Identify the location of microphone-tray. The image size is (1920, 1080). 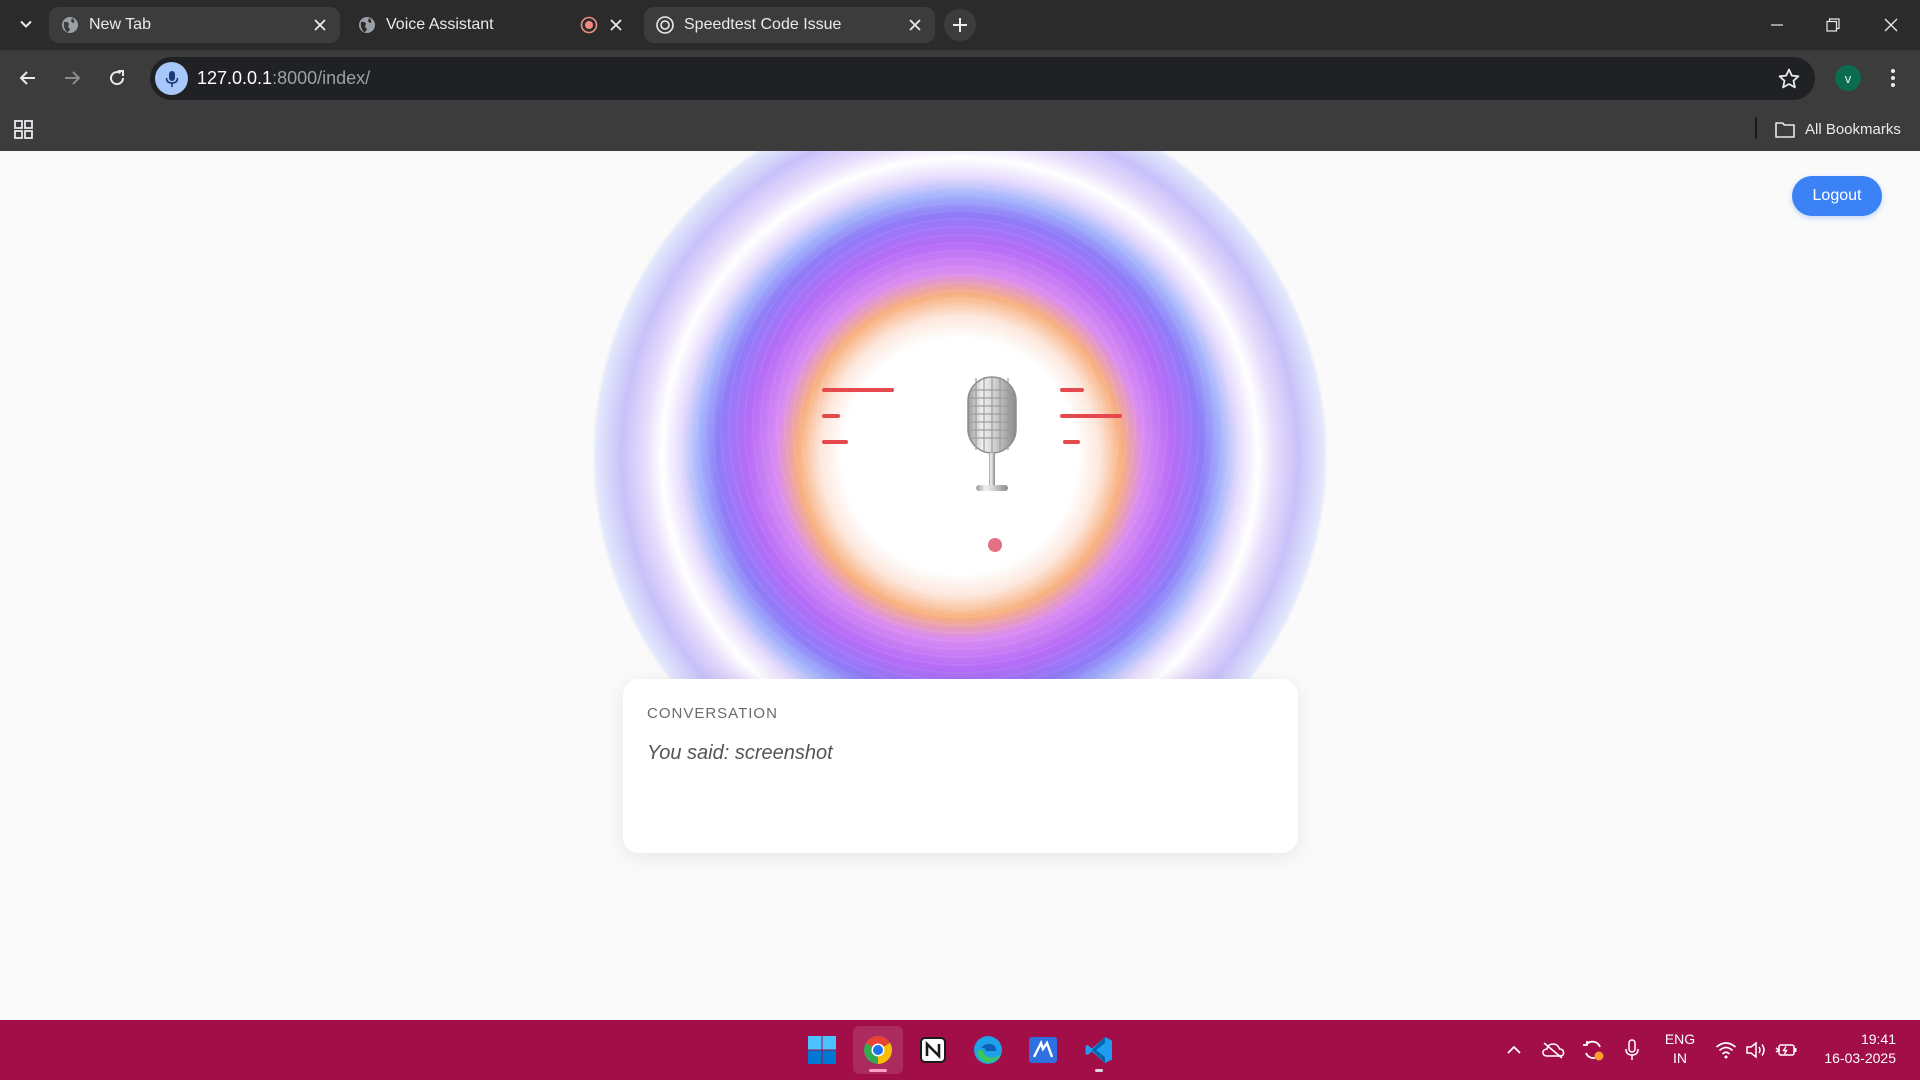
(1632, 1050).